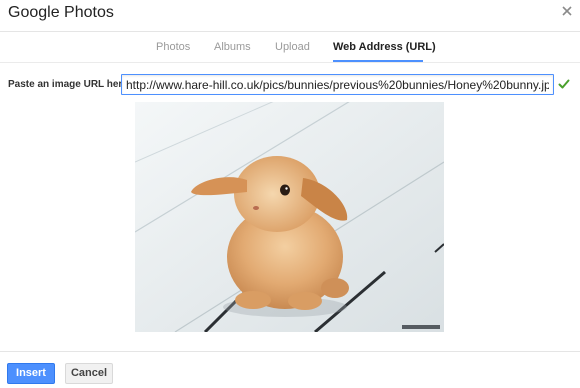 This screenshot has height=388, width=580. What do you see at coordinates (232, 47) in the screenshot?
I see `tab-albums: Albums` at bounding box center [232, 47].